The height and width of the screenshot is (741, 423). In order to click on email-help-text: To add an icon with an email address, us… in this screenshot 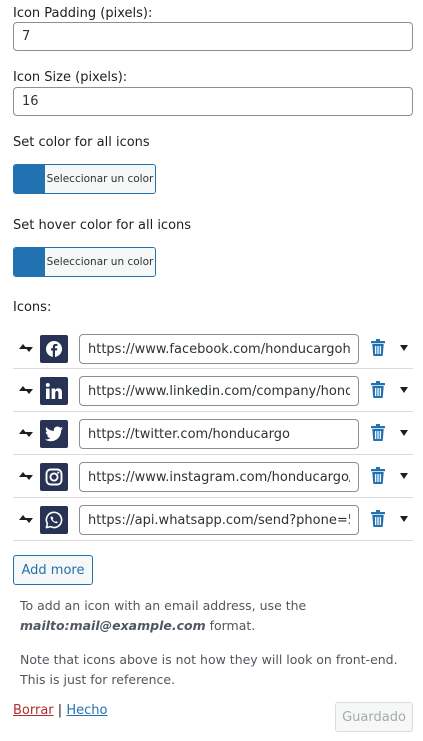, I will do `click(216, 616)`.